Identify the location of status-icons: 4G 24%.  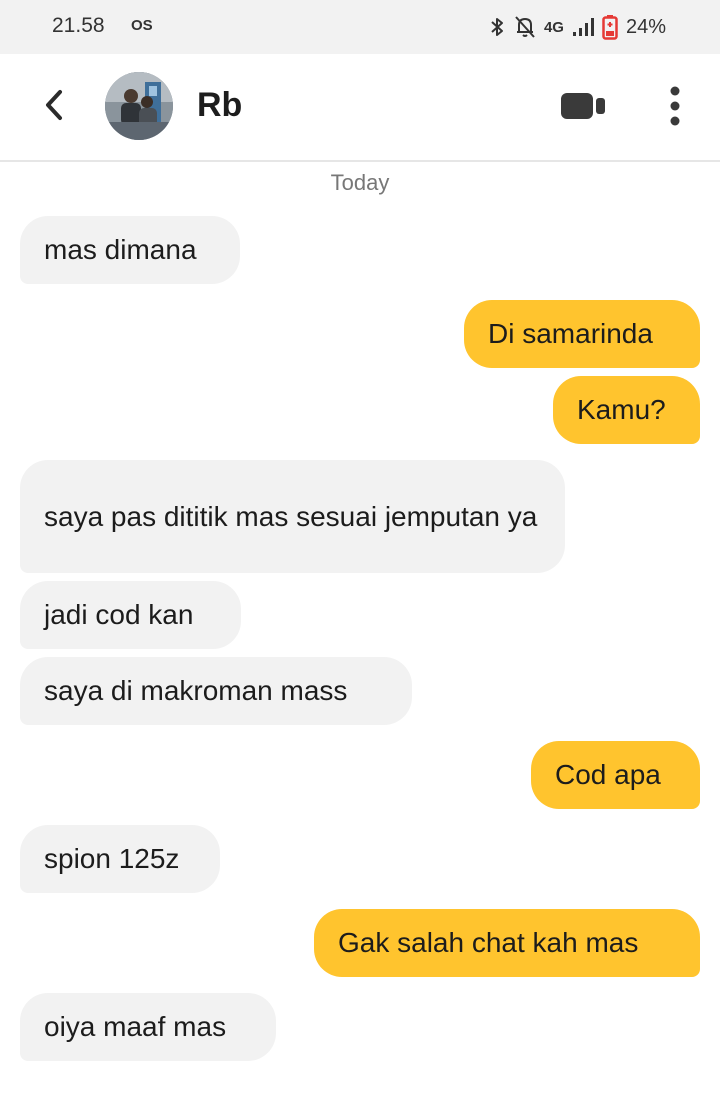
(577, 27).